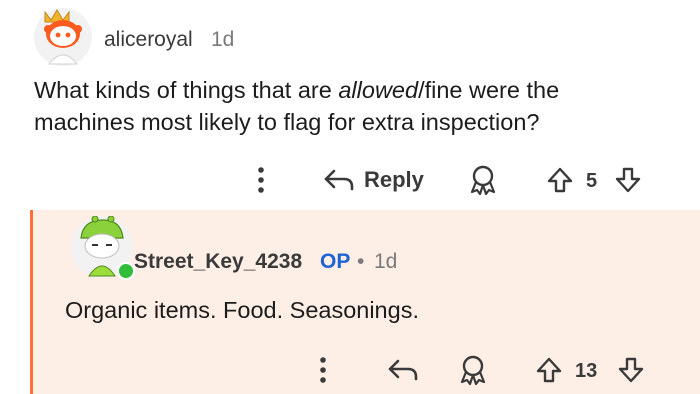 The height and width of the screenshot is (394, 700). Describe the element at coordinates (148, 40) in the screenshot. I see `username: aliceroyal` at that location.